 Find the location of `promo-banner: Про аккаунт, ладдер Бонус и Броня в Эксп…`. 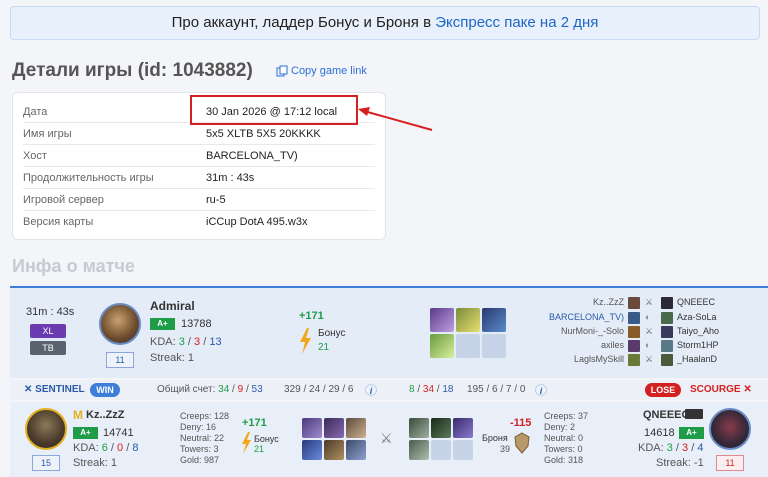

promo-banner: Про аккаунт, ладдер Бонус и Броня в Эксп… is located at coordinates (385, 23).